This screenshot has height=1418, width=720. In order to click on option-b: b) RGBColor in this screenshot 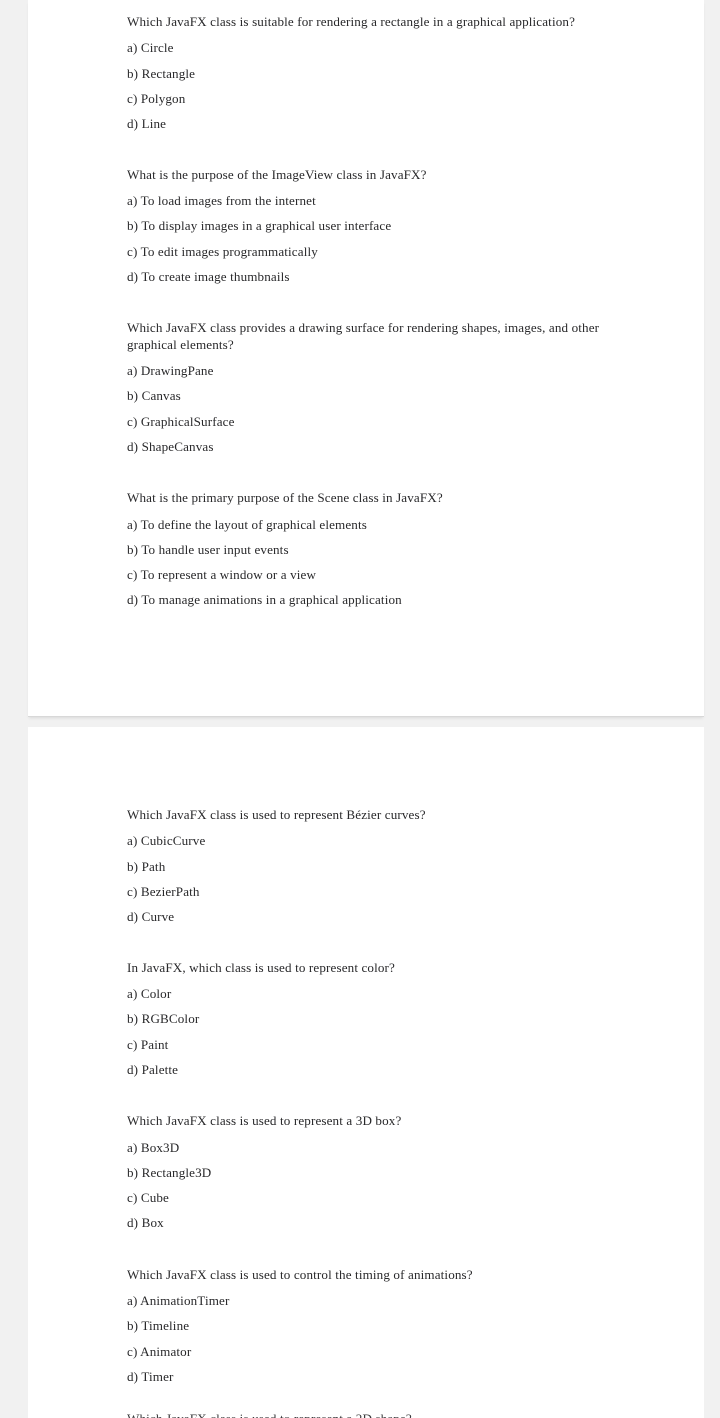, I will do `click(378, 1023)`.